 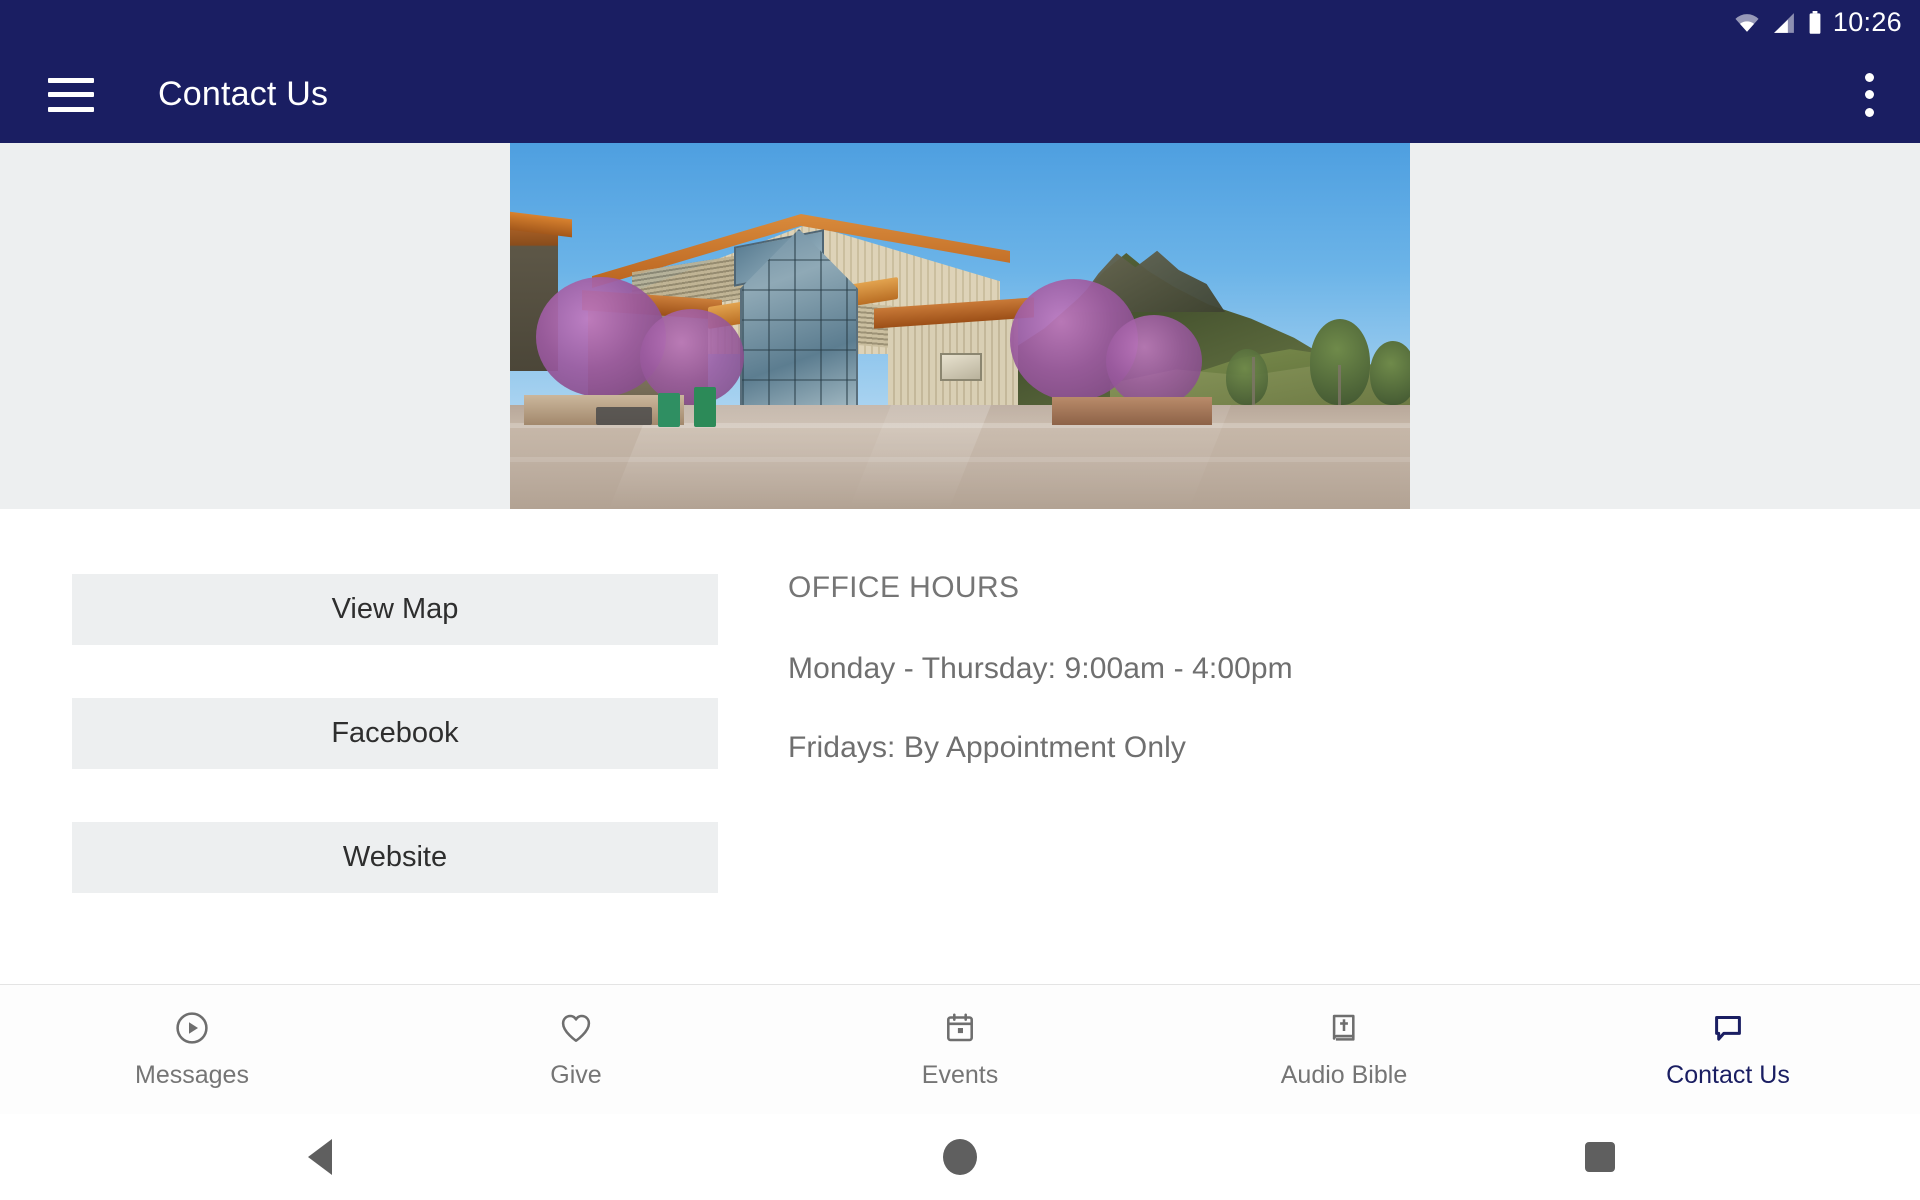 What do you see at coordinates (192, 1074) in the screenshot?
I see `tab-messages-label: Messages` at bounding box center [192, 1074].